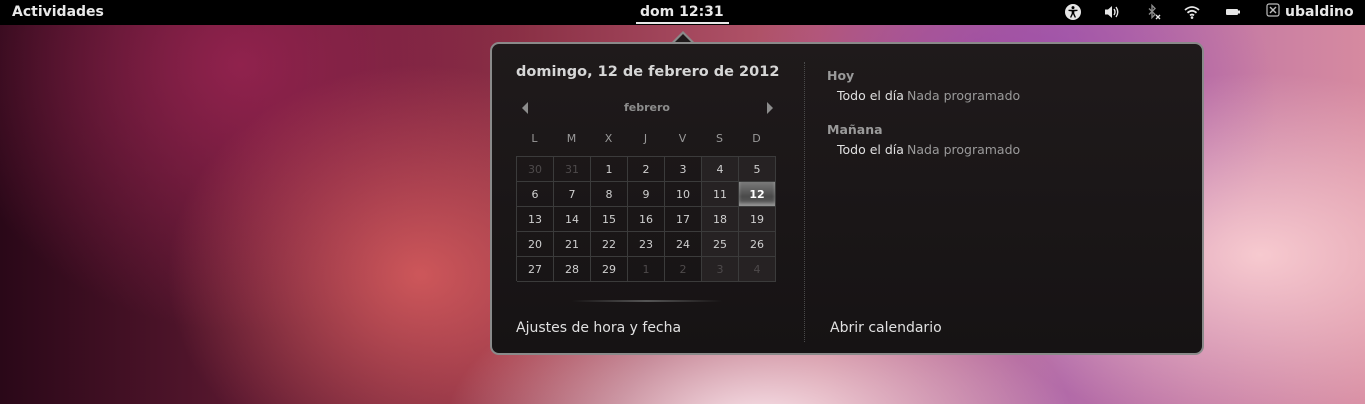 The image size is (1365, 404). I want to click on previous-month-button, so click(526, 108).